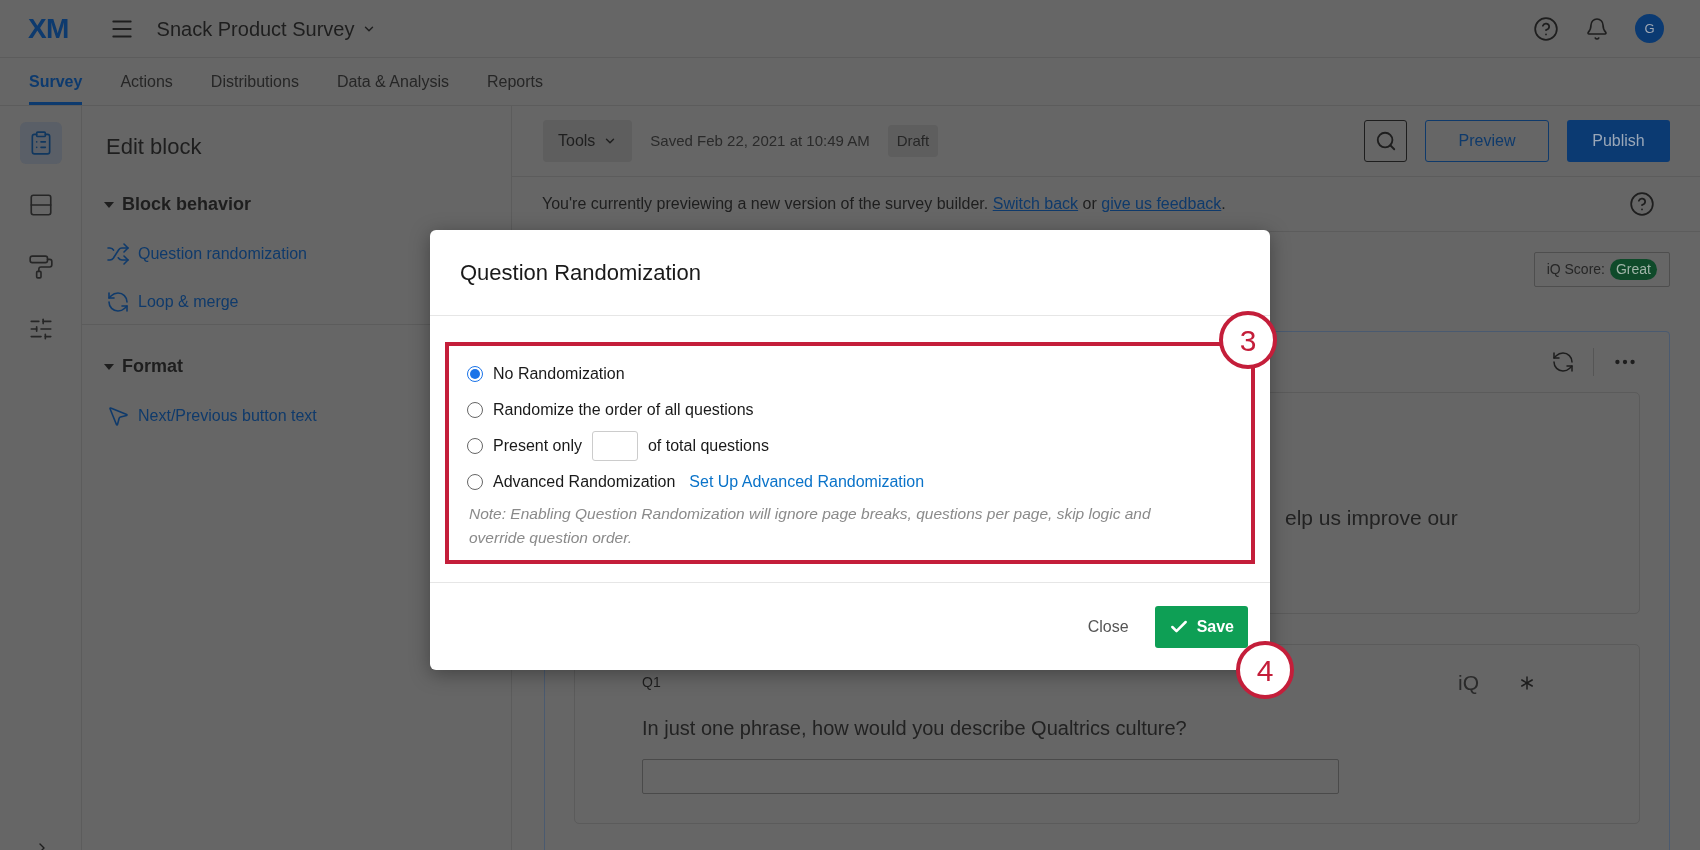  I want to click on close-button: Close, so click(1108, 626).